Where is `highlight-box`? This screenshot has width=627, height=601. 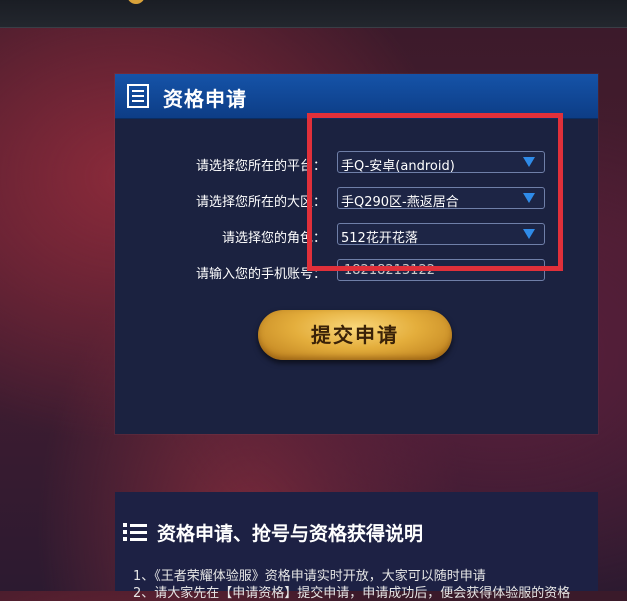
highlight-box is located at coordinates (435, 192).